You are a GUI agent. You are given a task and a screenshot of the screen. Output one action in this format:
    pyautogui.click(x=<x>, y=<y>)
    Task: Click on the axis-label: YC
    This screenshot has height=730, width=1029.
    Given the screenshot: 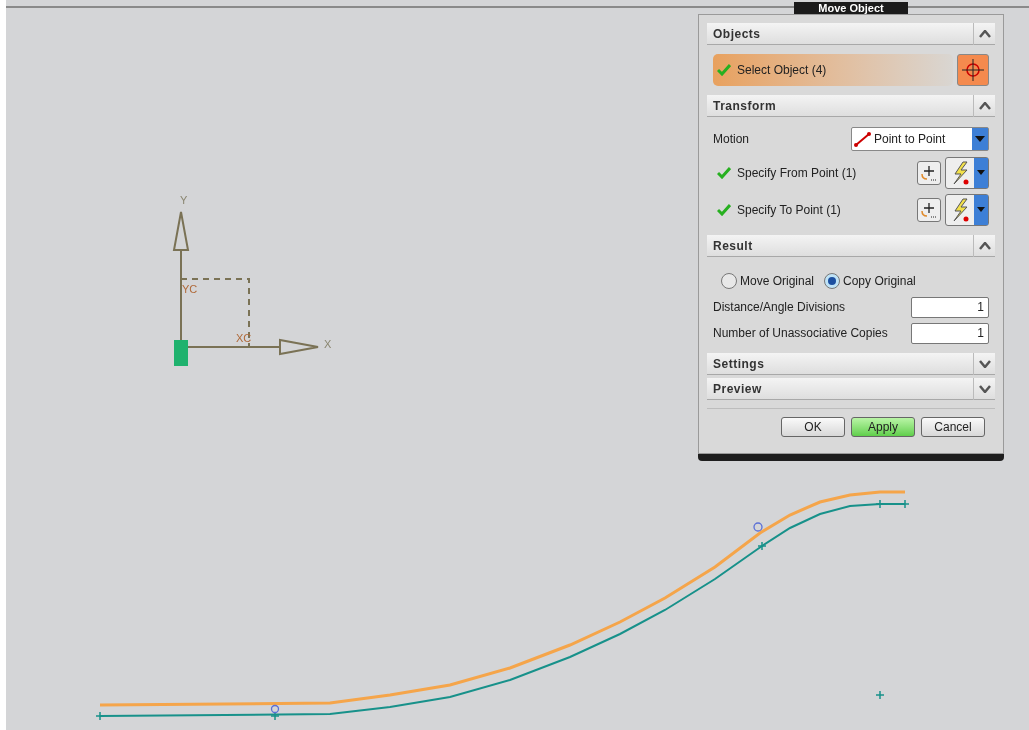 What is the action you would take?
    pyautogui.click(x=190, y=289)
    